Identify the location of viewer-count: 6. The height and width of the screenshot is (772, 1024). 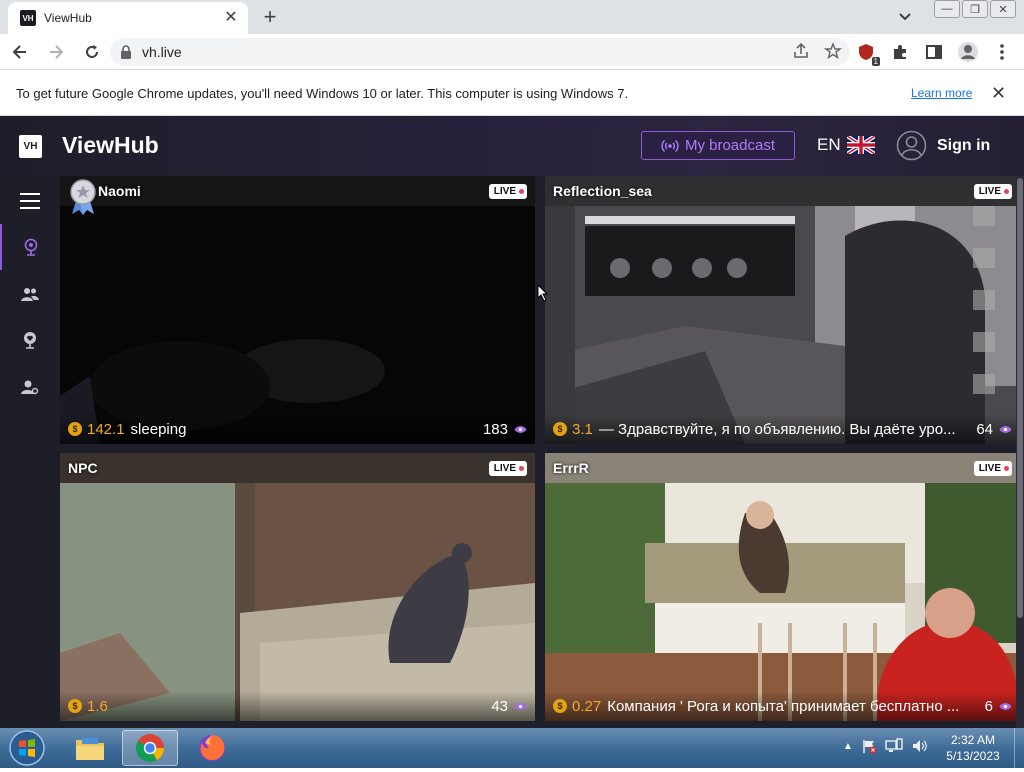
(988, 706).